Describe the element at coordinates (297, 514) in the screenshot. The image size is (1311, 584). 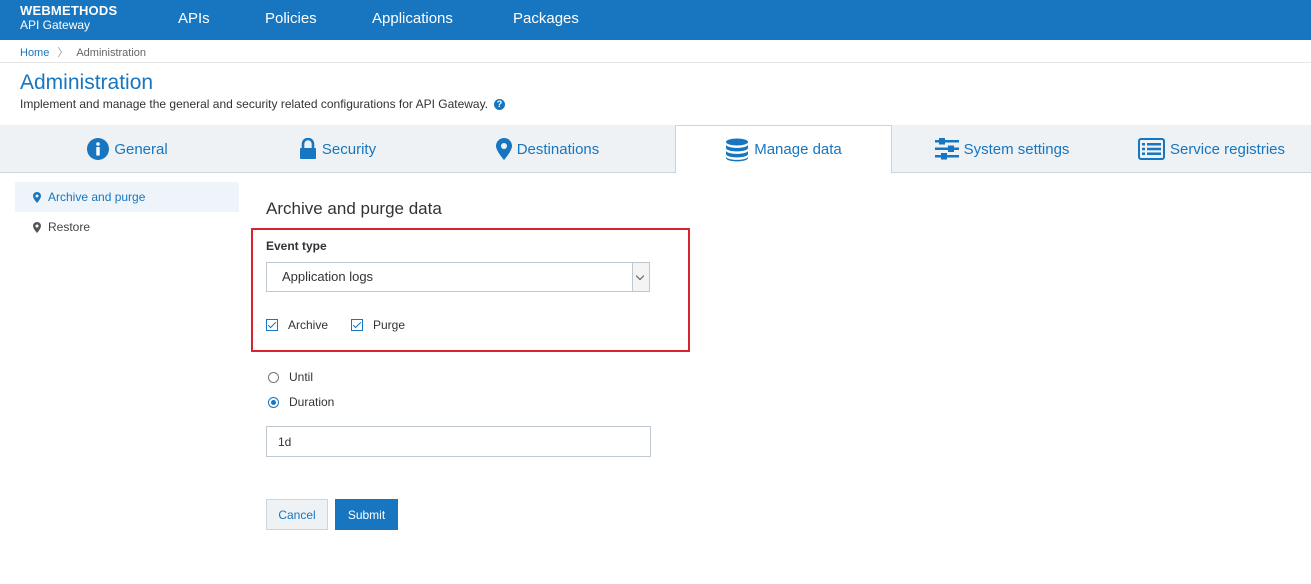
I see `cancel-button: Cancel` at that location.